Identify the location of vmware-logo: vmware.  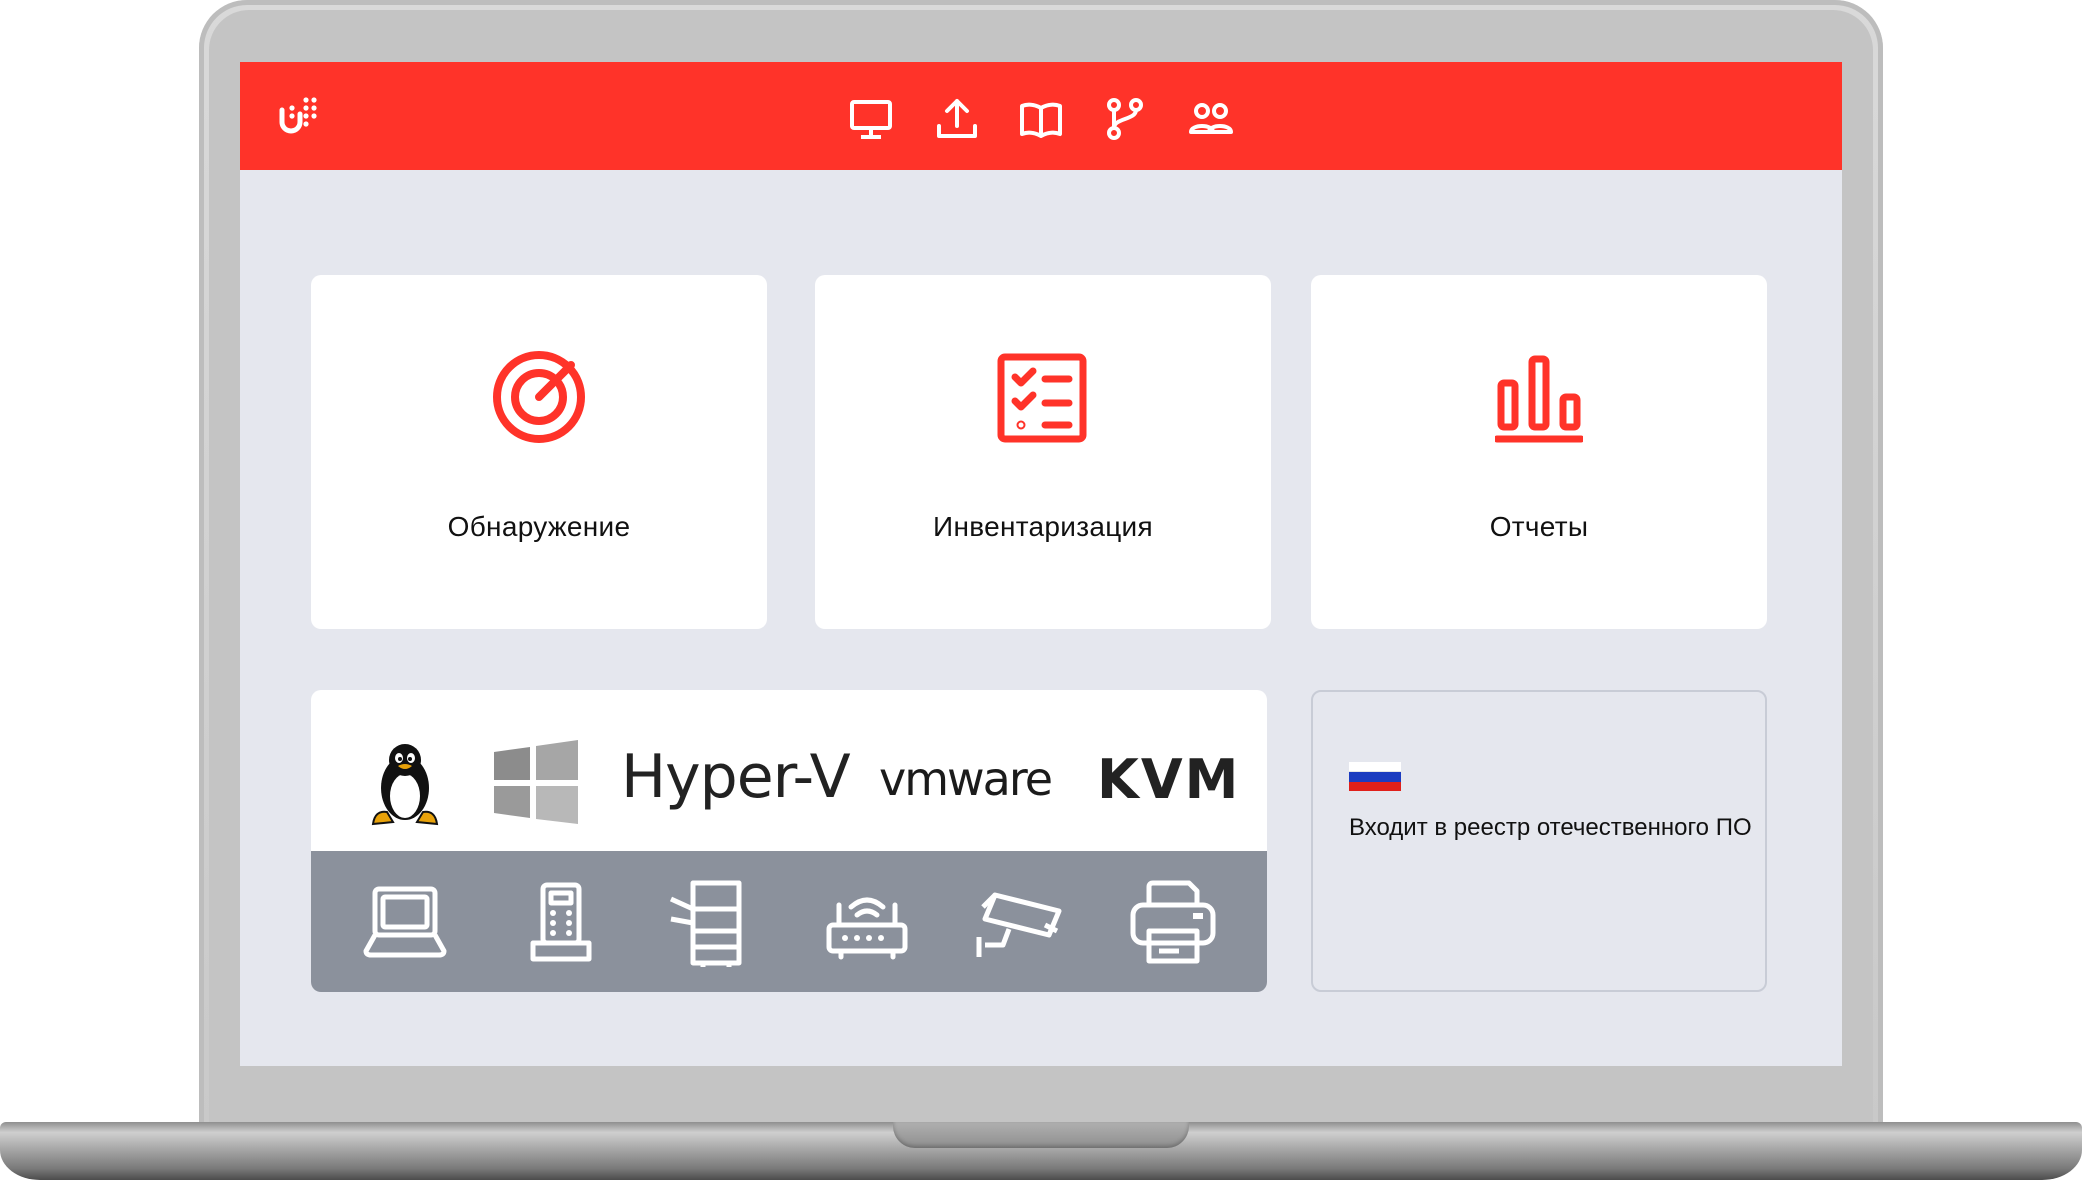
(966, 779).